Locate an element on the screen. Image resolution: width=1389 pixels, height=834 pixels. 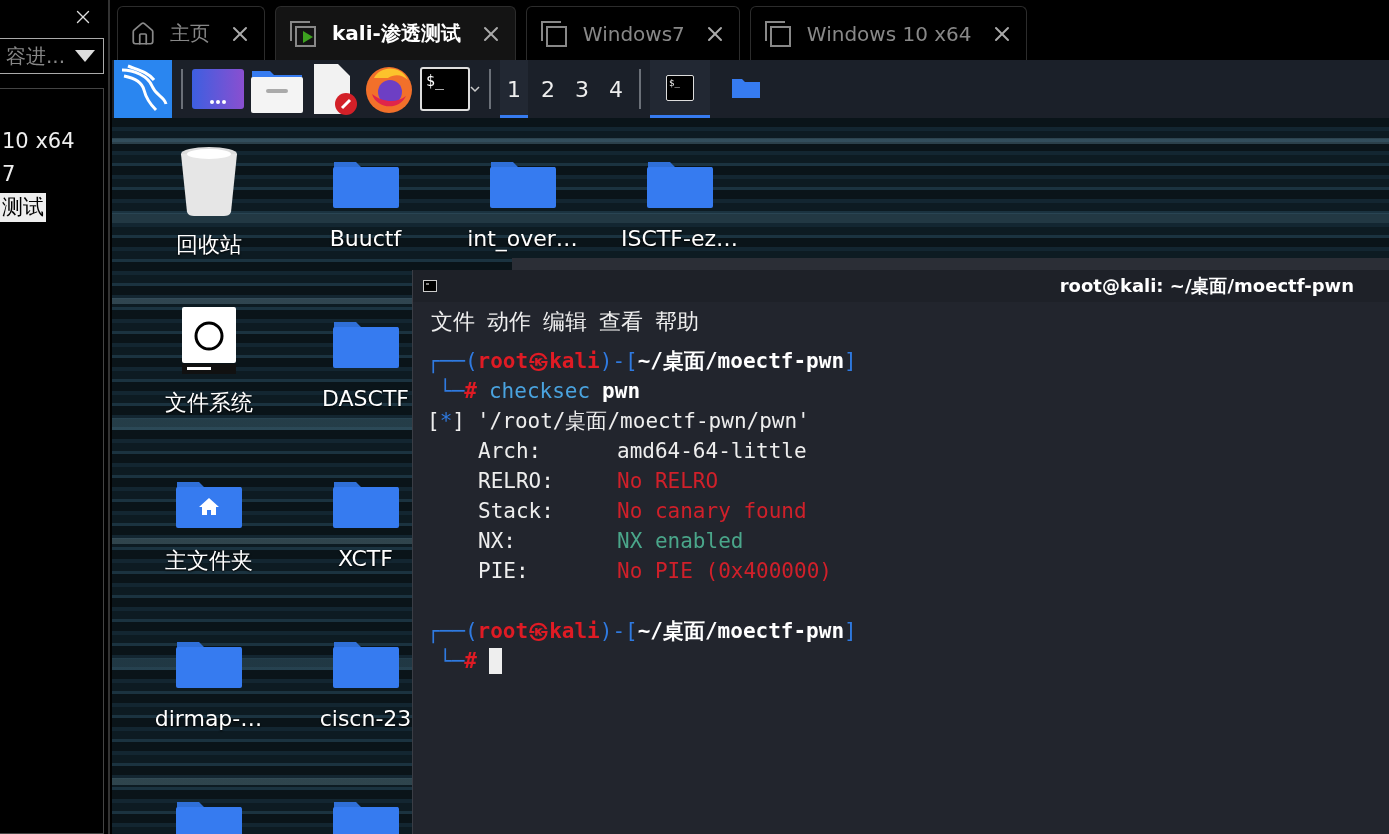
result-label: RELRO: is located at coordinates (516, 481).